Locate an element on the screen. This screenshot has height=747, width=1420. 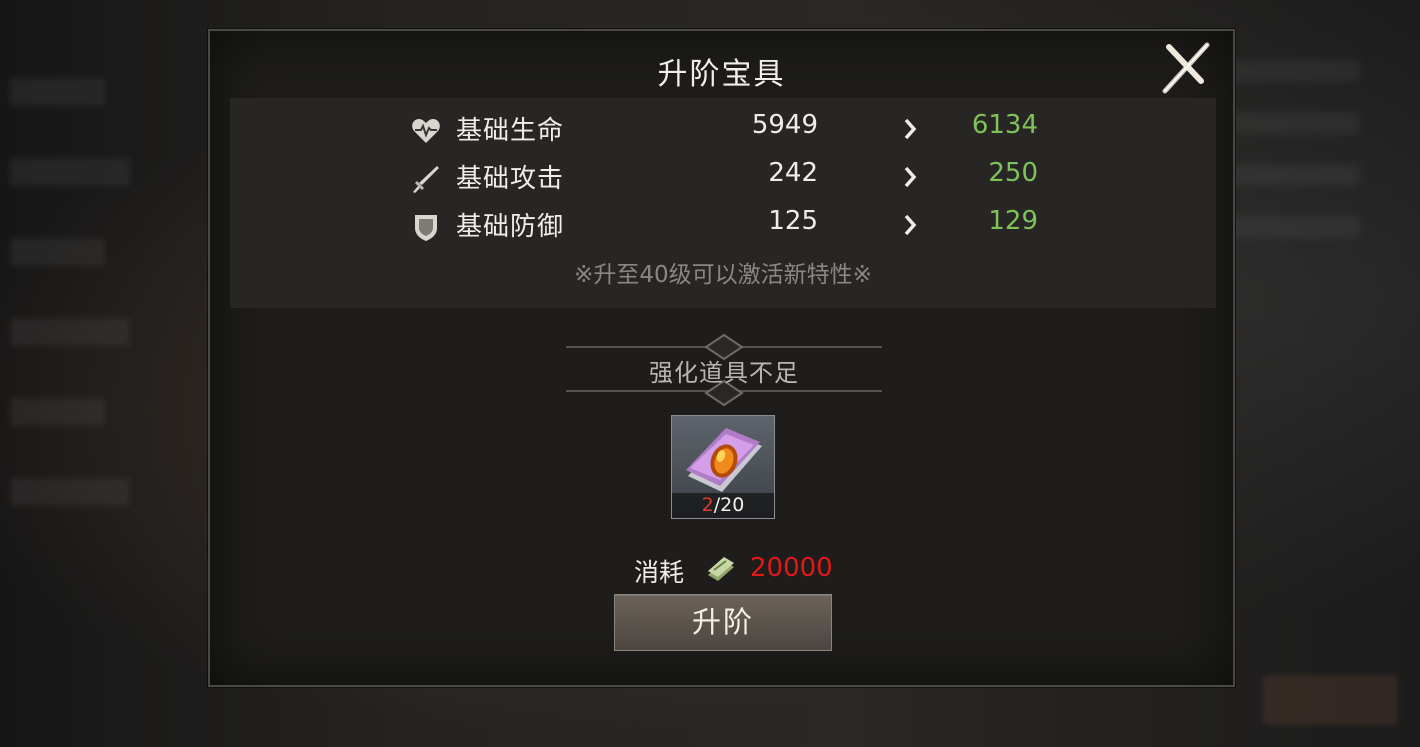
stat-next-value: 6134 is located at coordinates (1004, 125).